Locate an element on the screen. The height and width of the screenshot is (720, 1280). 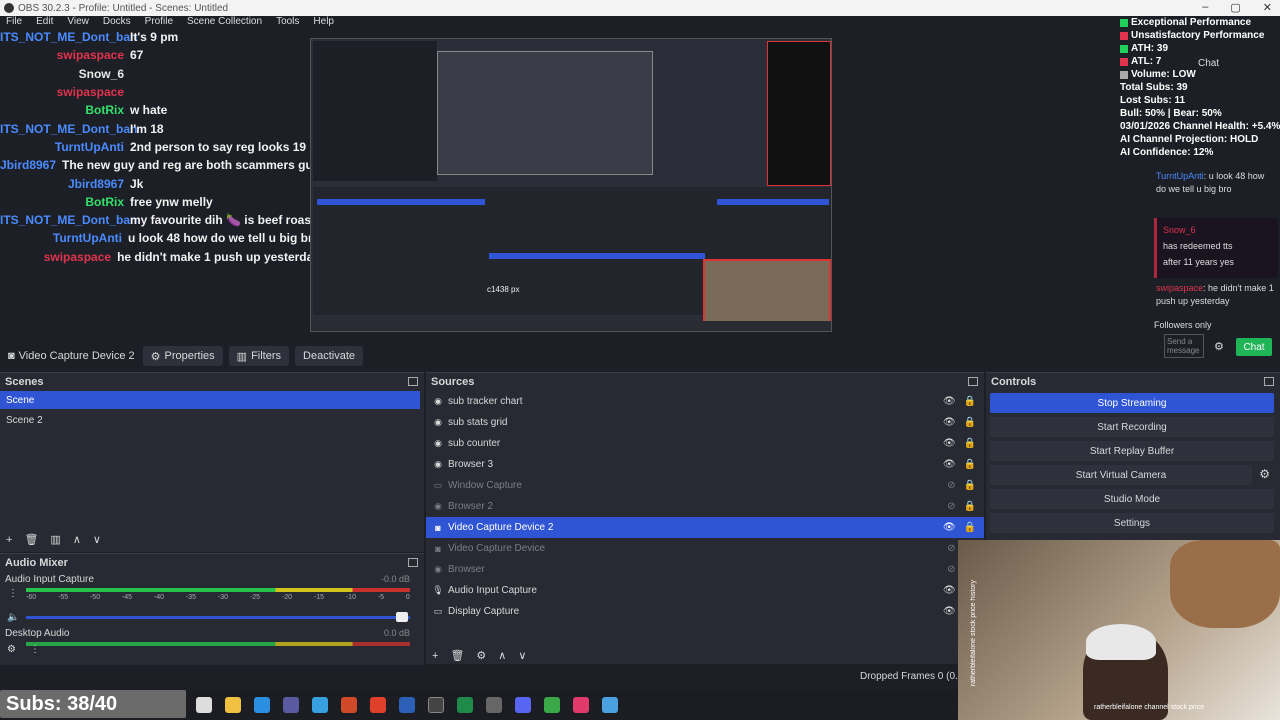
explorer-icon is located at coordinates (204, 705).